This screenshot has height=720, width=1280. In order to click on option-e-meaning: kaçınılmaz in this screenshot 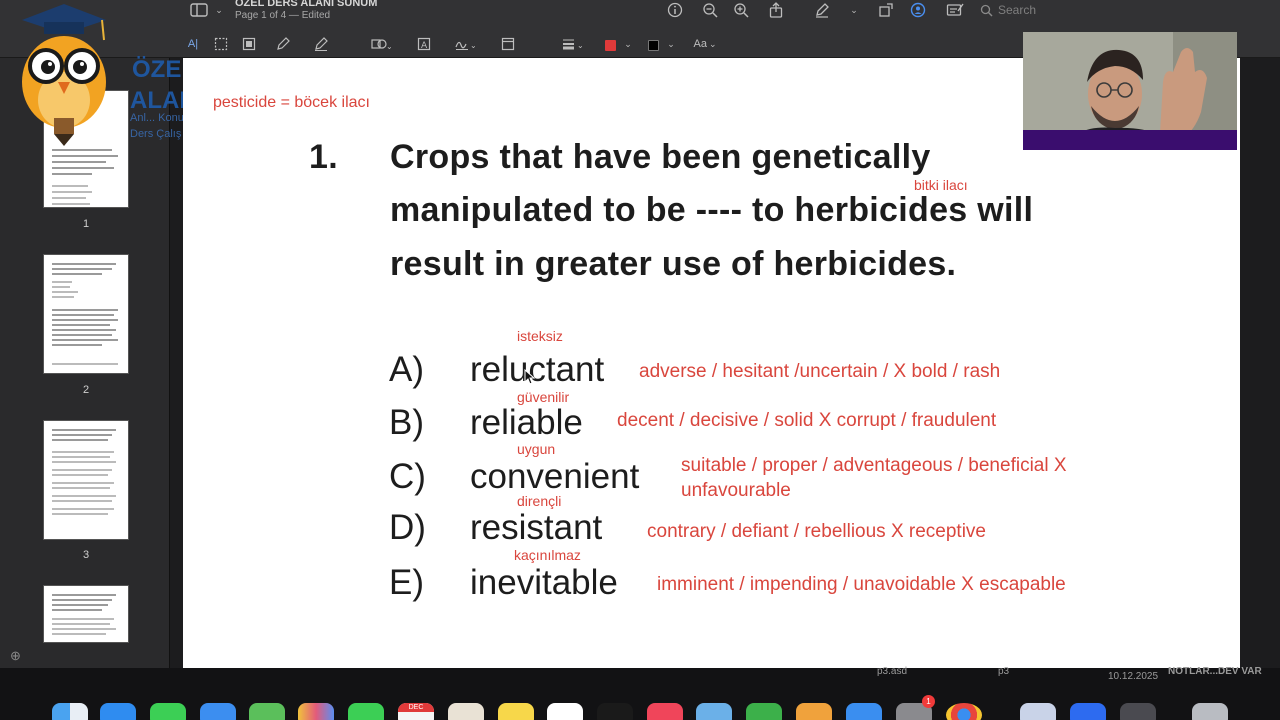, I will do `click(547, 555)`.